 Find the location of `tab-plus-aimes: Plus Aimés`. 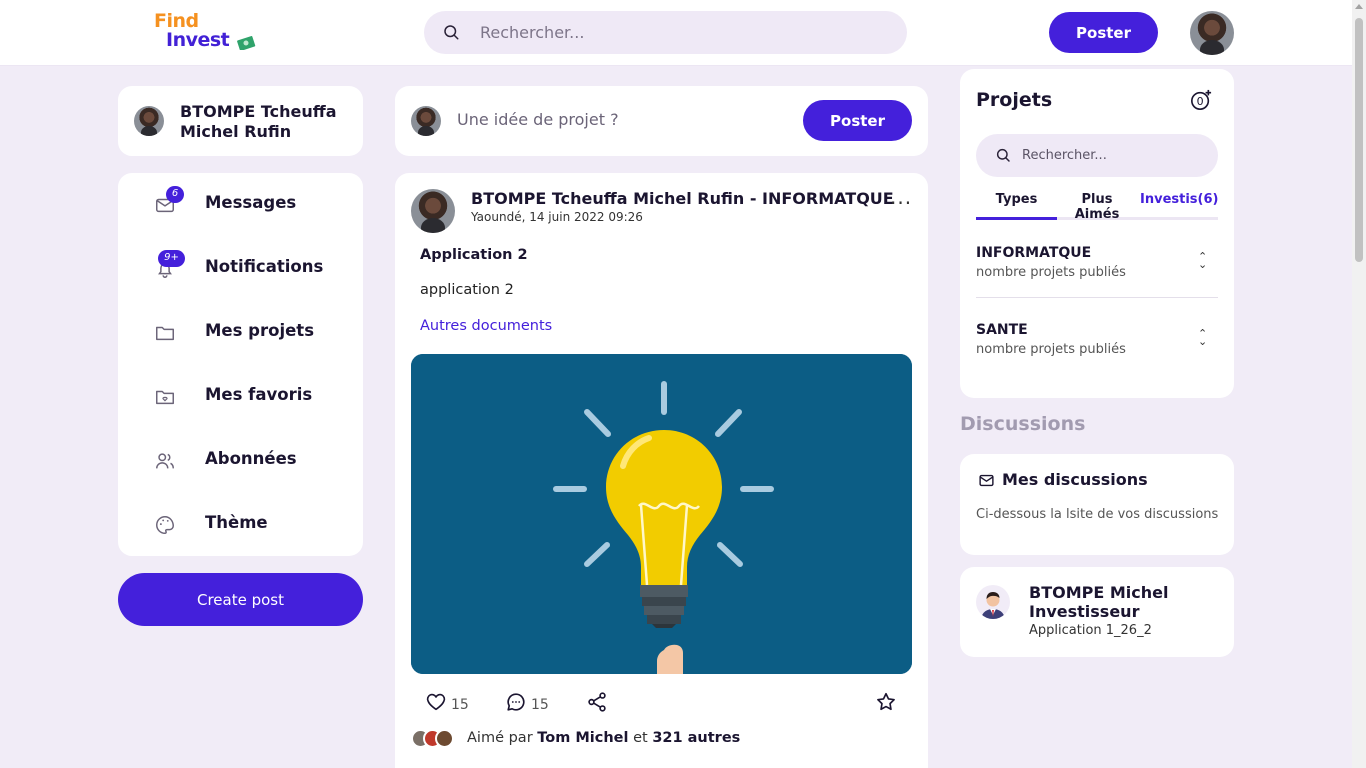

tab-plus-aimes: Plus Aimés is located at coordinates (1097, 207).